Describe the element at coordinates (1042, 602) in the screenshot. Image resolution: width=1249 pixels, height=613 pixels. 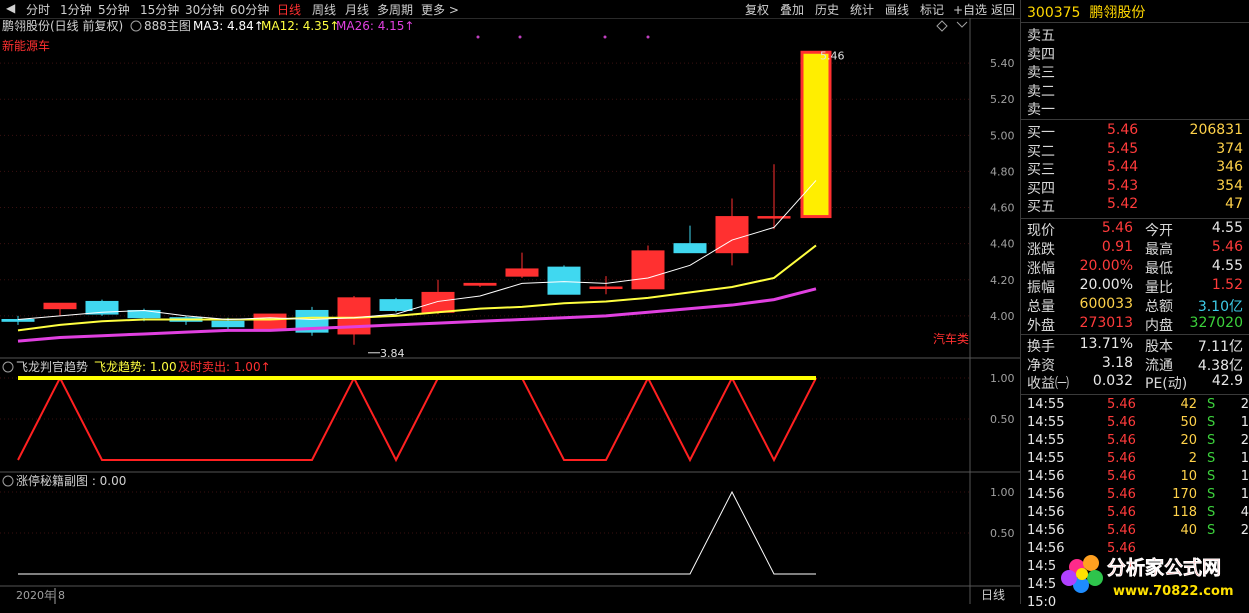
I see `tick-time: 15:0` at that location.